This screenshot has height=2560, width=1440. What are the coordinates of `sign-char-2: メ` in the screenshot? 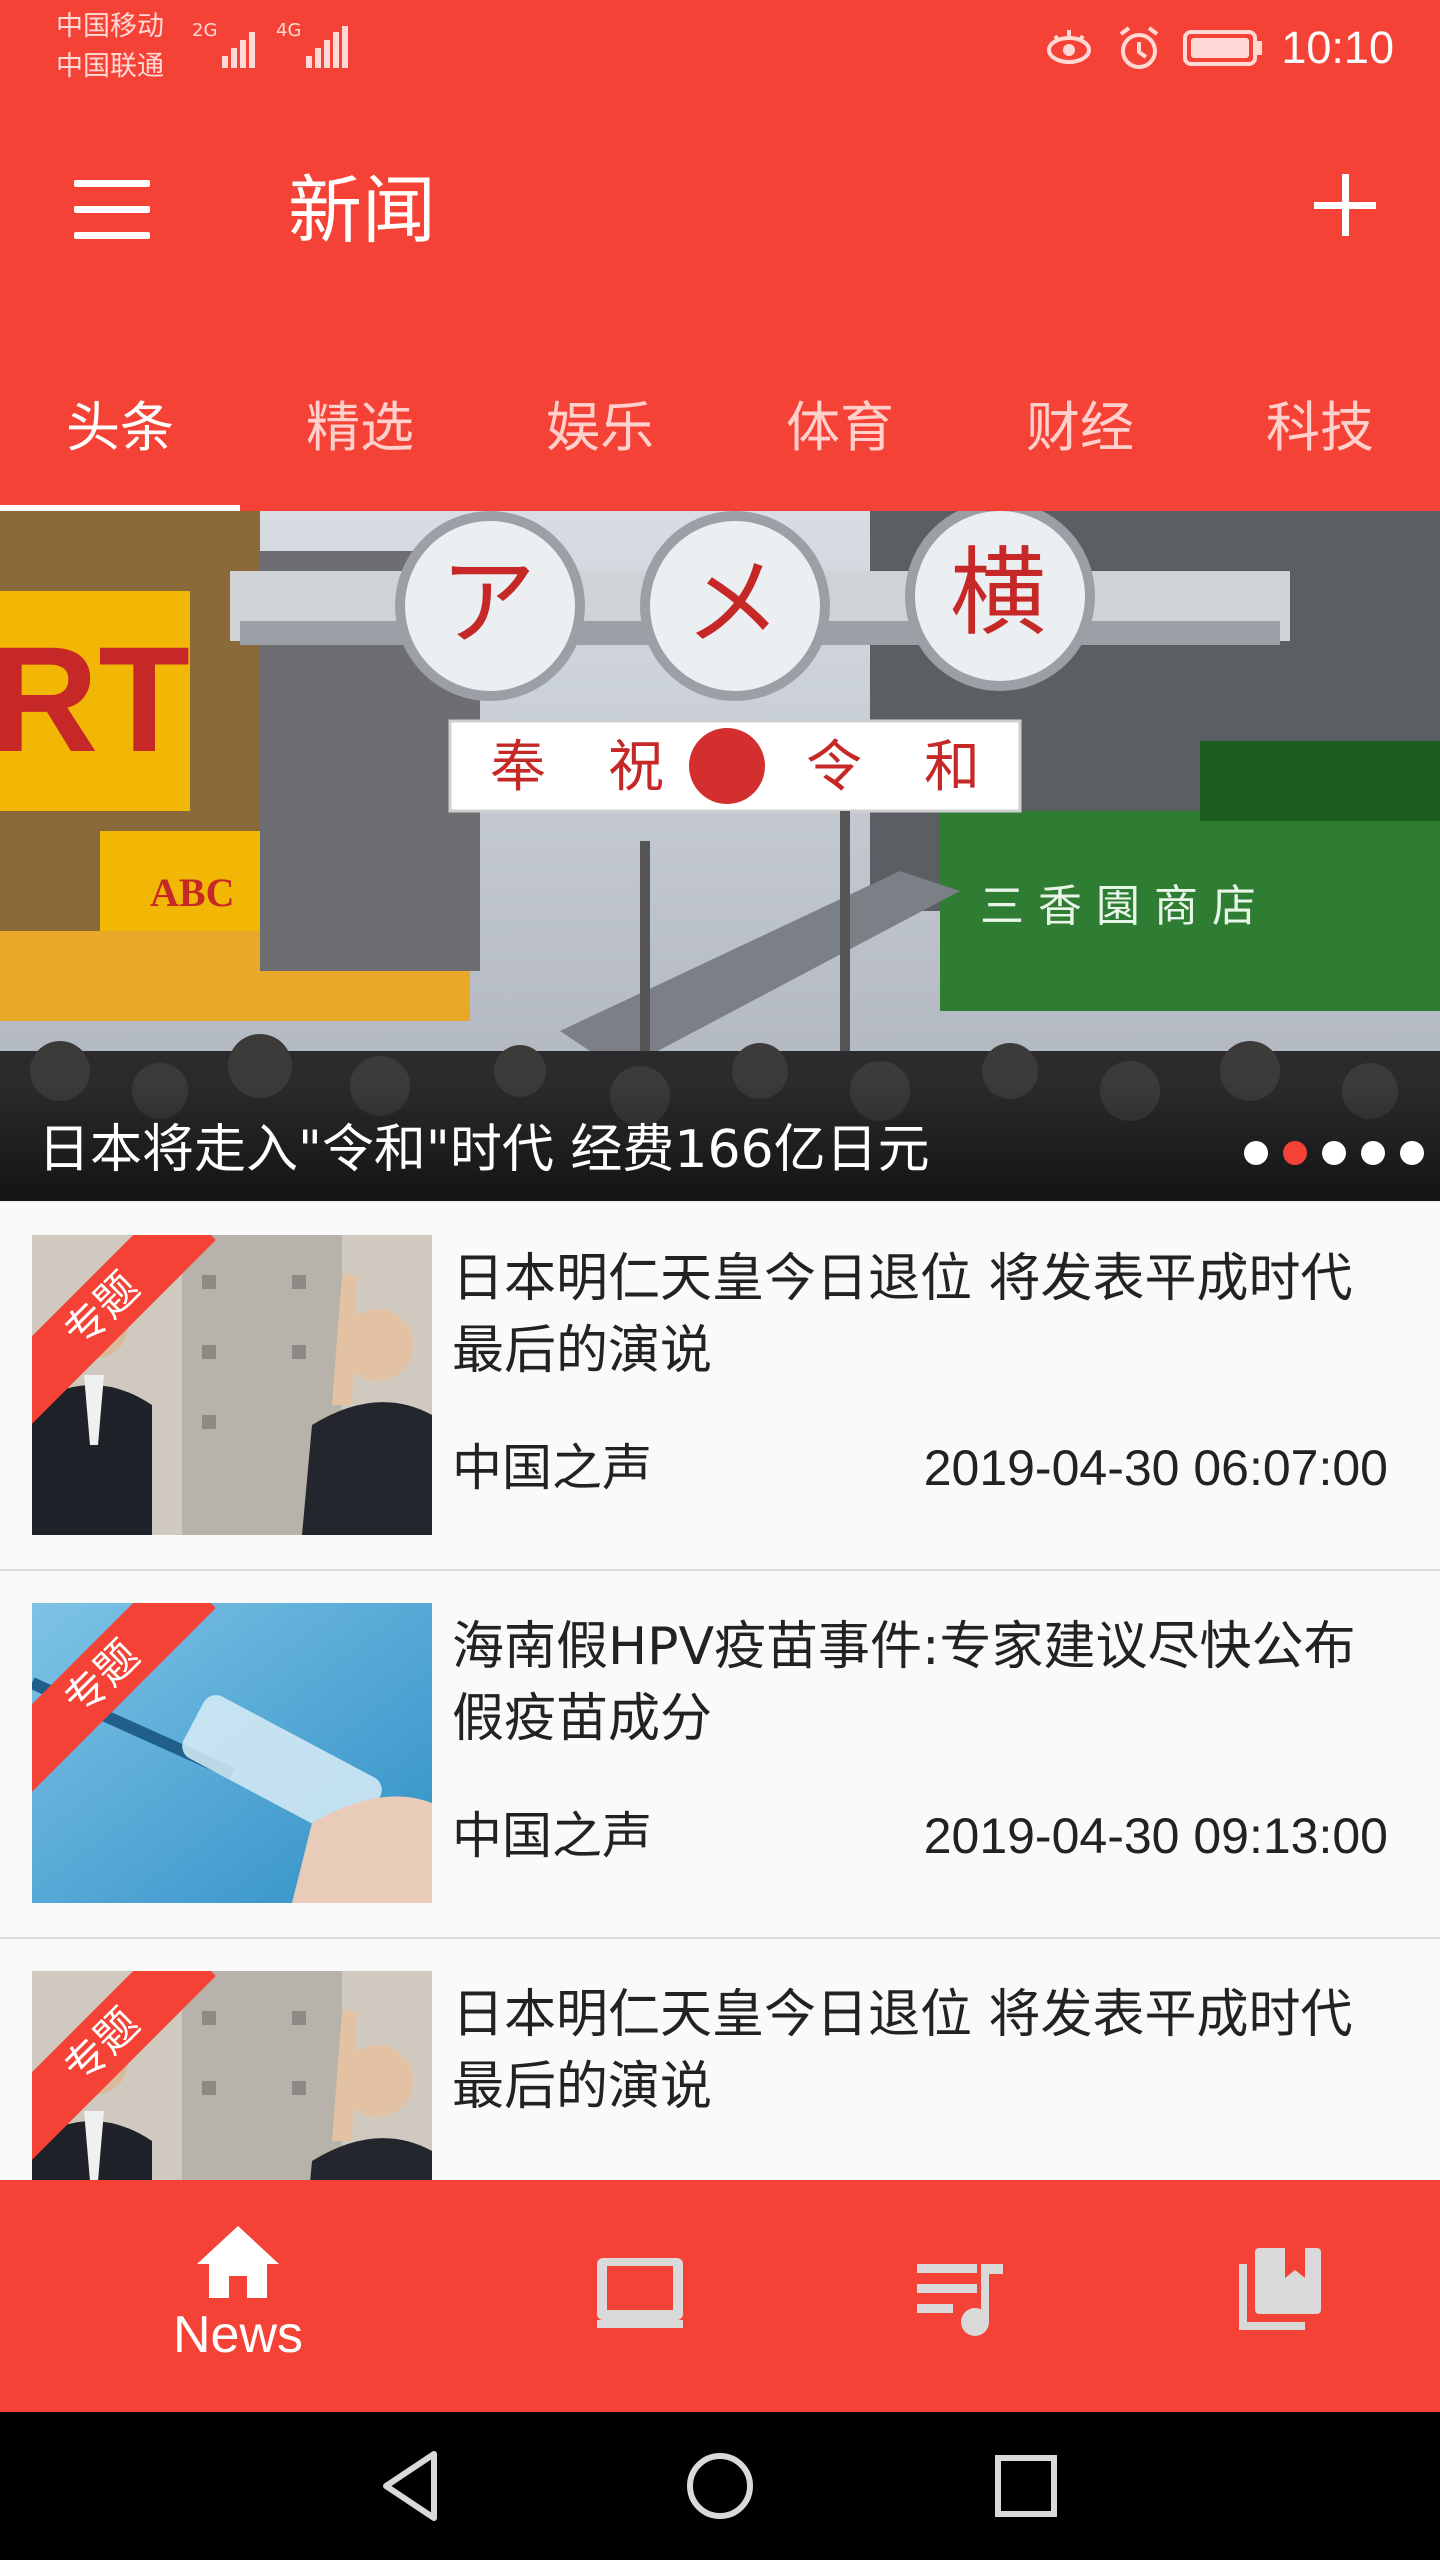 It's located at (733, 603).